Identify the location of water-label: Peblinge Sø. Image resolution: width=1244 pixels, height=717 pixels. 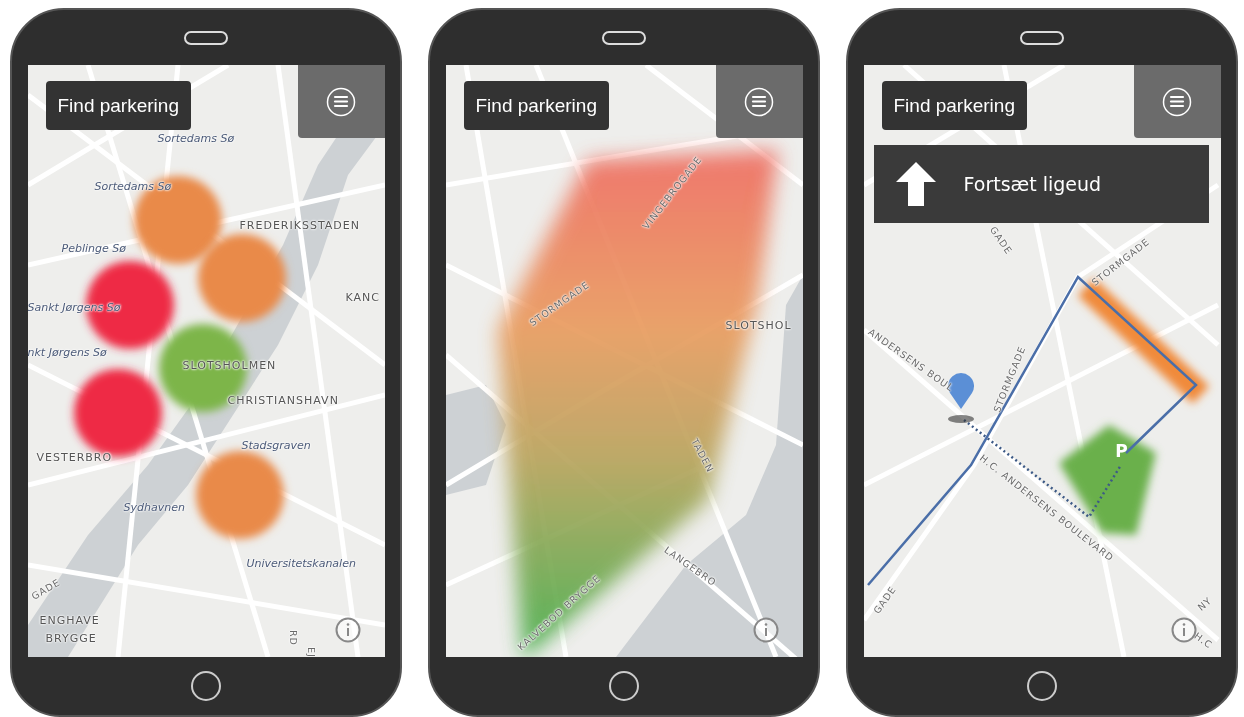
(93, 249).